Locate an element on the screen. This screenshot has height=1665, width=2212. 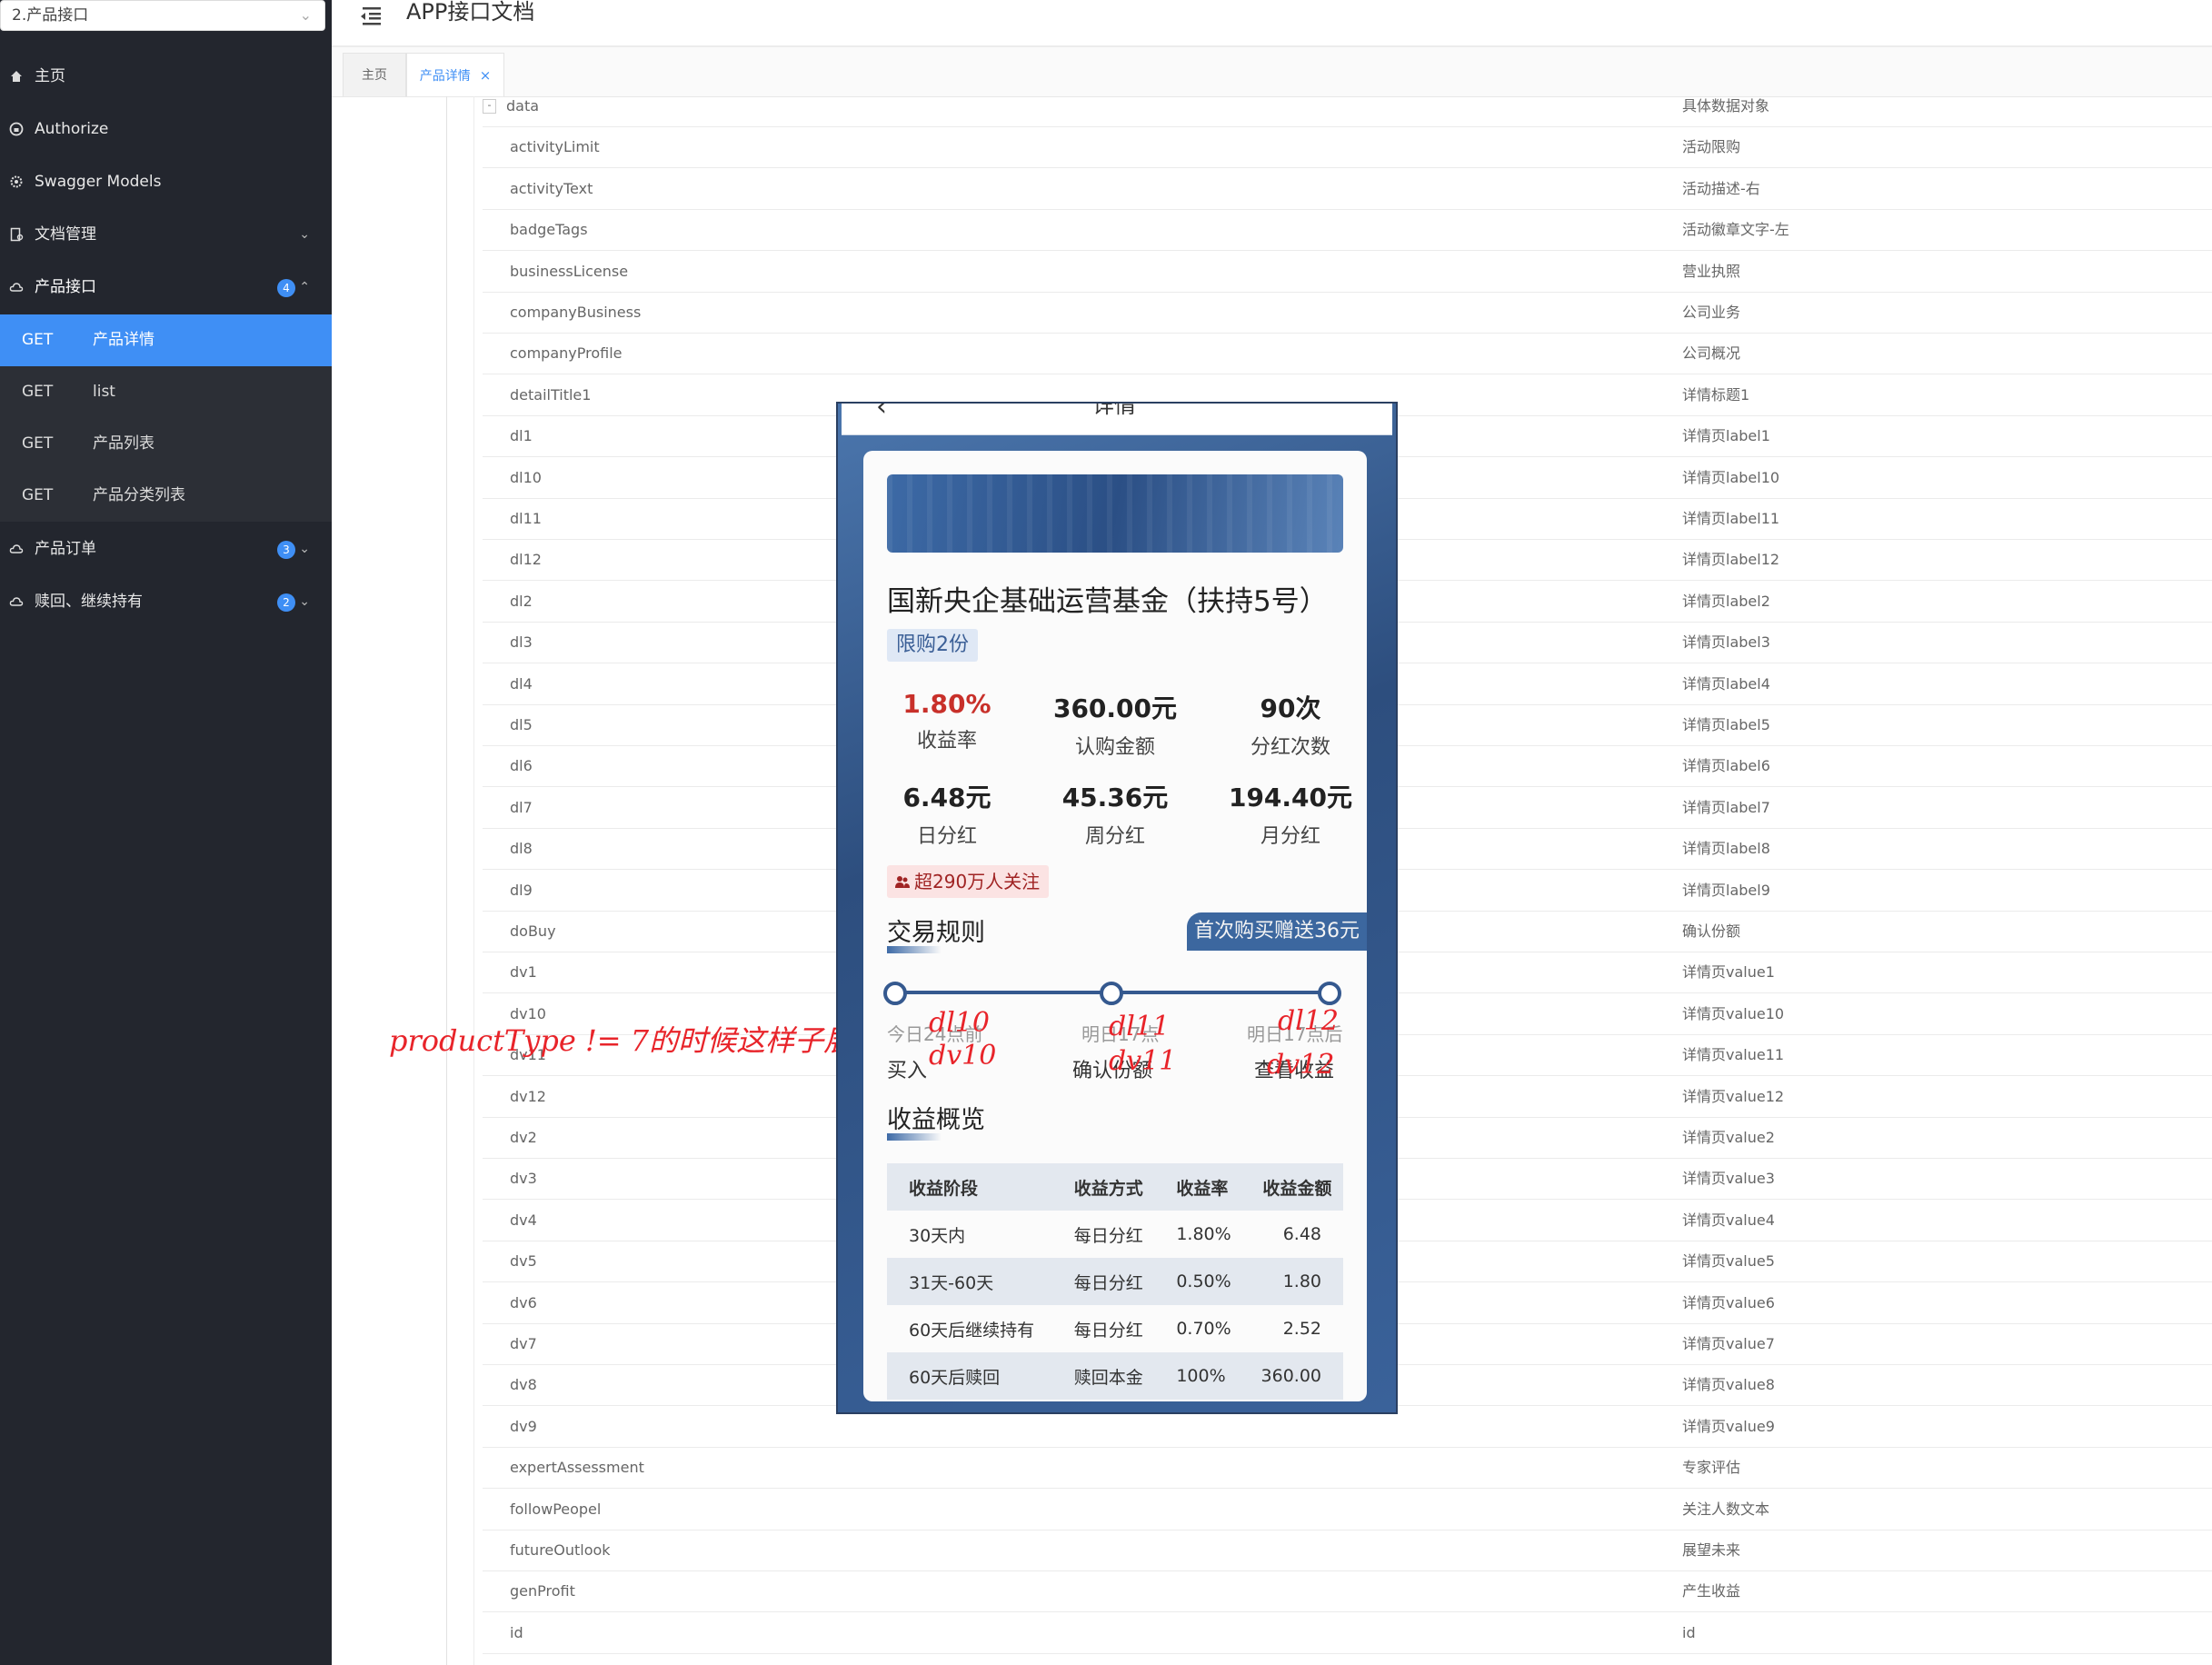
sidebar-item-product-api: 产品接口 4 ⌃ is located at coordinates (166, 288).